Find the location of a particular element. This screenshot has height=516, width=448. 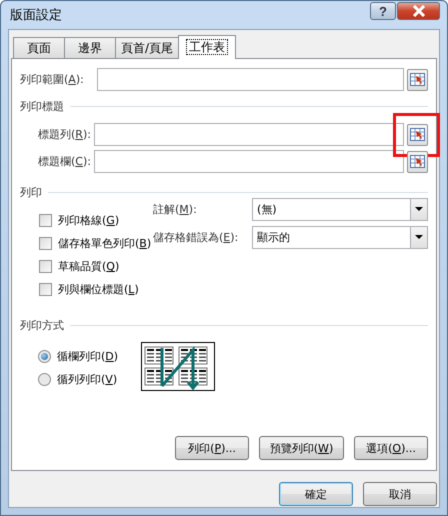

help-button: ? is located at coordinates (383, 11).